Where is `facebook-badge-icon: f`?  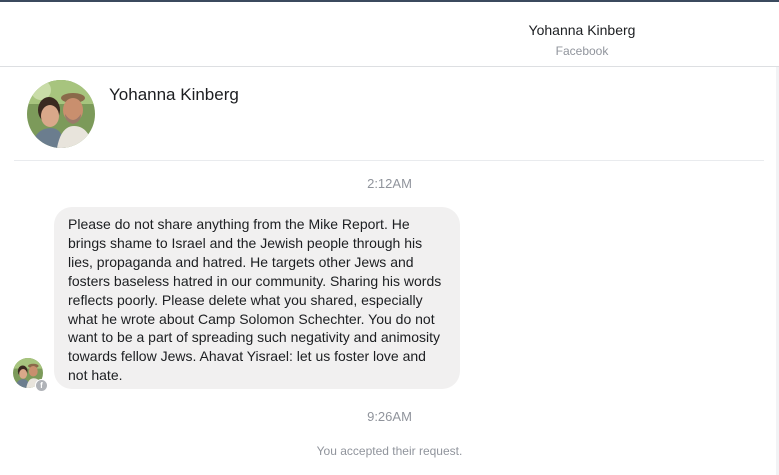
facebook-badge-icon: f is located at coordinates (41, 385).